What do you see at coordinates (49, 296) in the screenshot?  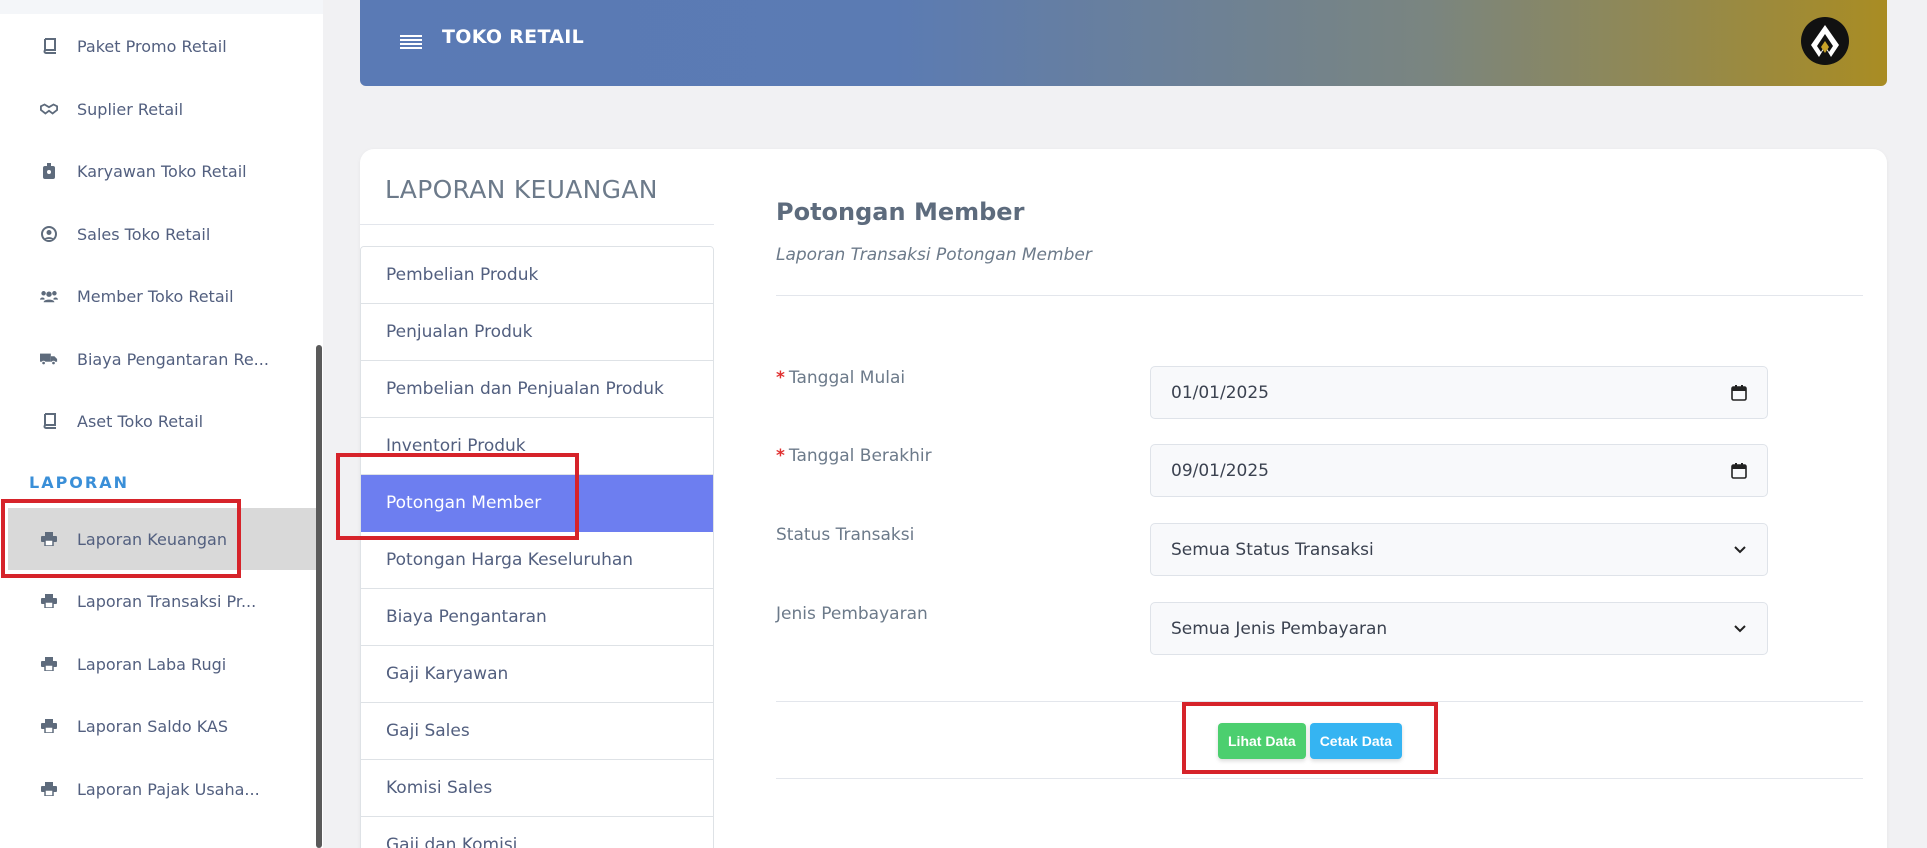 I see `users-icon` at bounding box center [49, 296].